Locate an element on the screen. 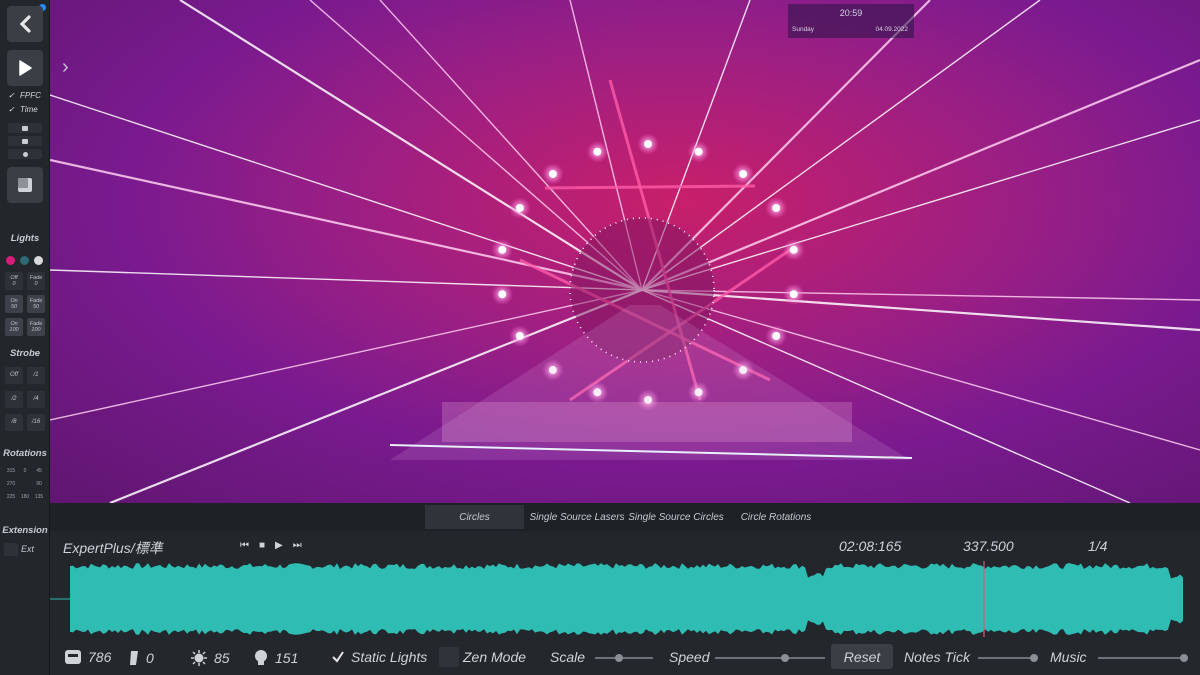  scale-slider is located at coordinates (624, 658).